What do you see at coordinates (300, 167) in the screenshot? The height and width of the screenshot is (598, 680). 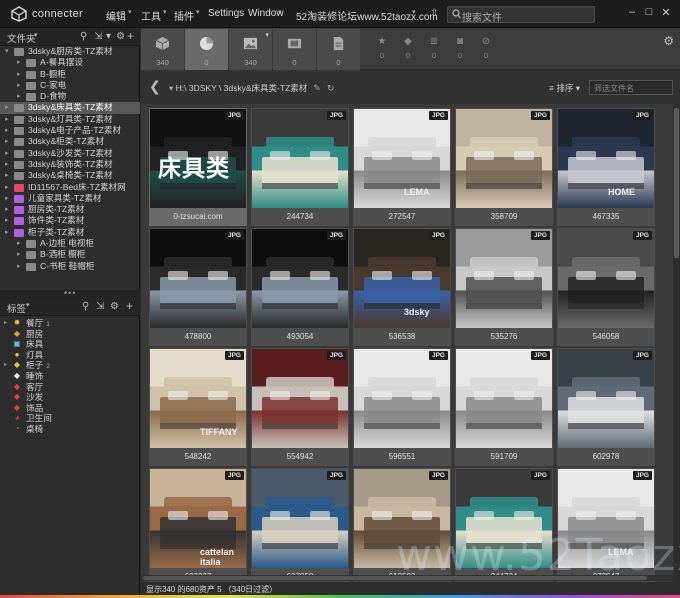 I see `asset-card: JPG 244734` at bounding box center [300, 167].